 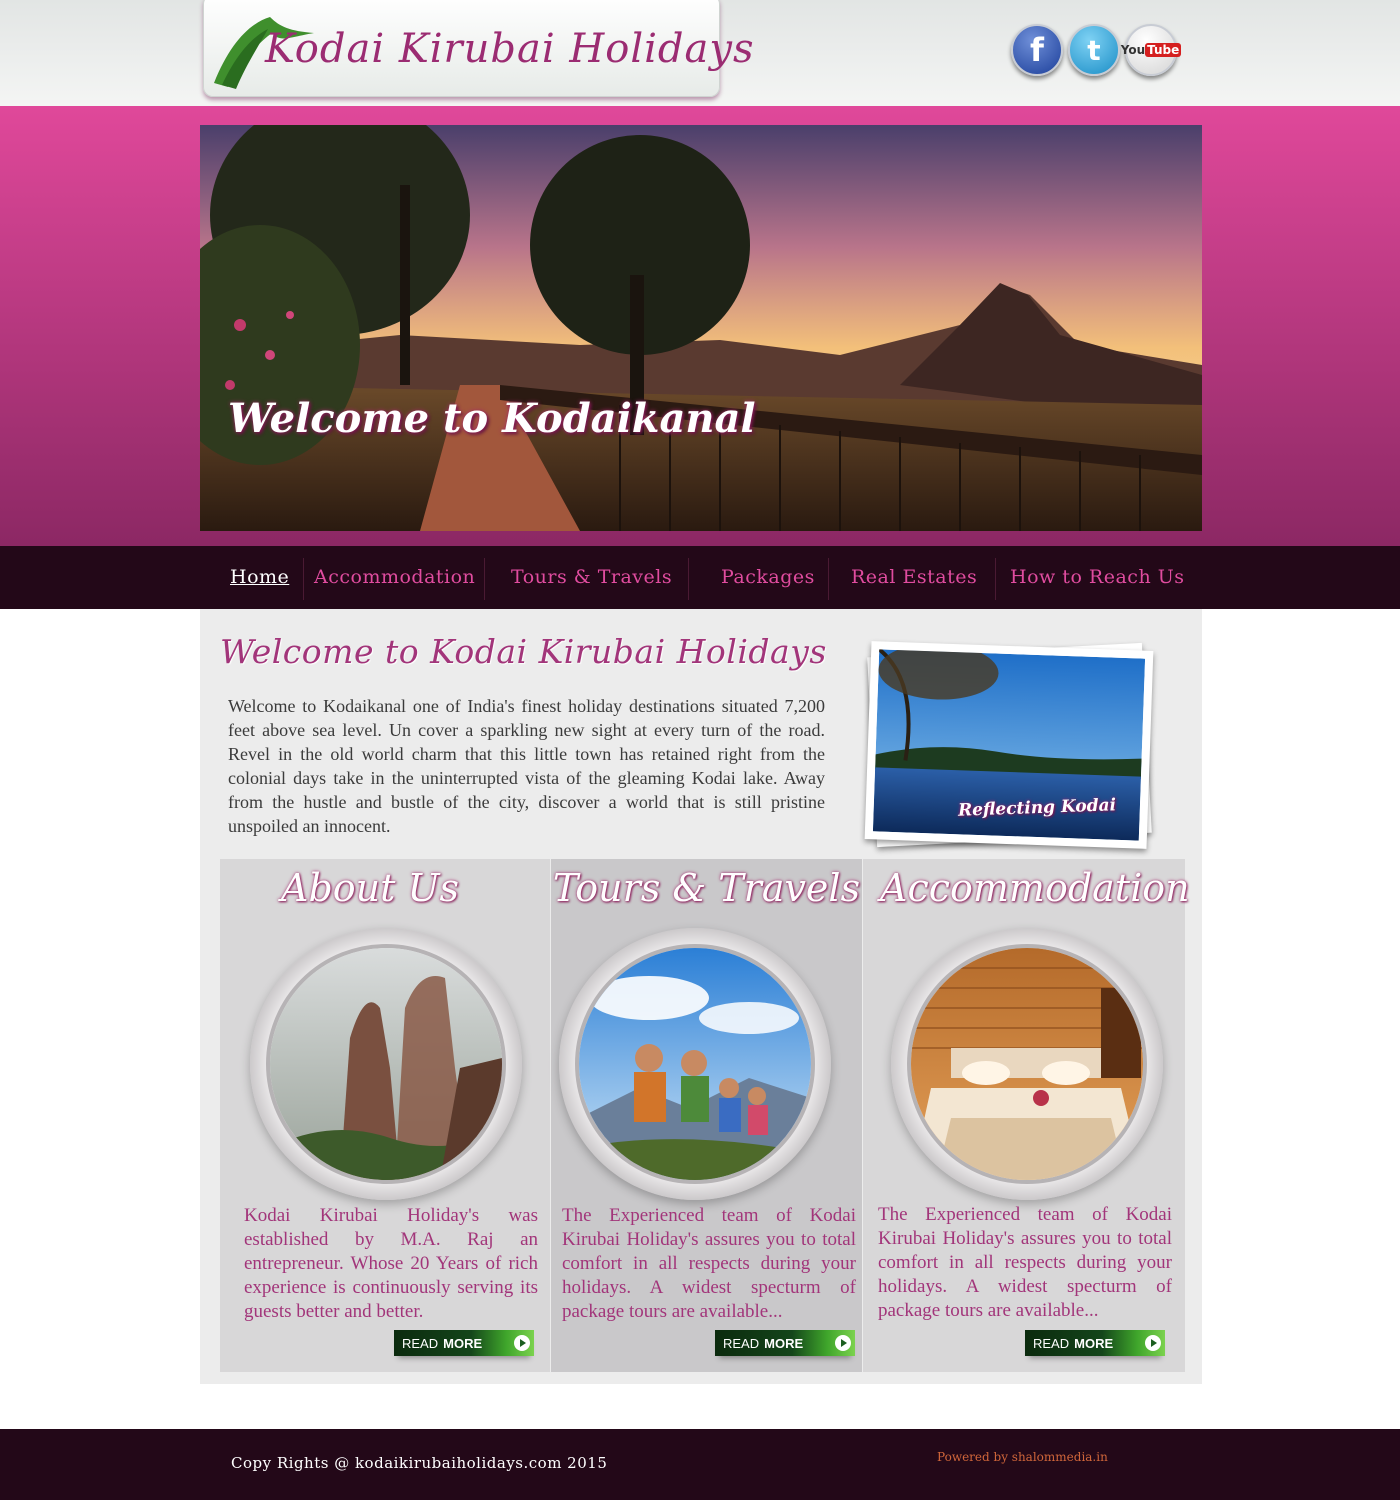 I want to click on accommodation-read-more-button: READ MORE, so click(x=1095, y=1343).